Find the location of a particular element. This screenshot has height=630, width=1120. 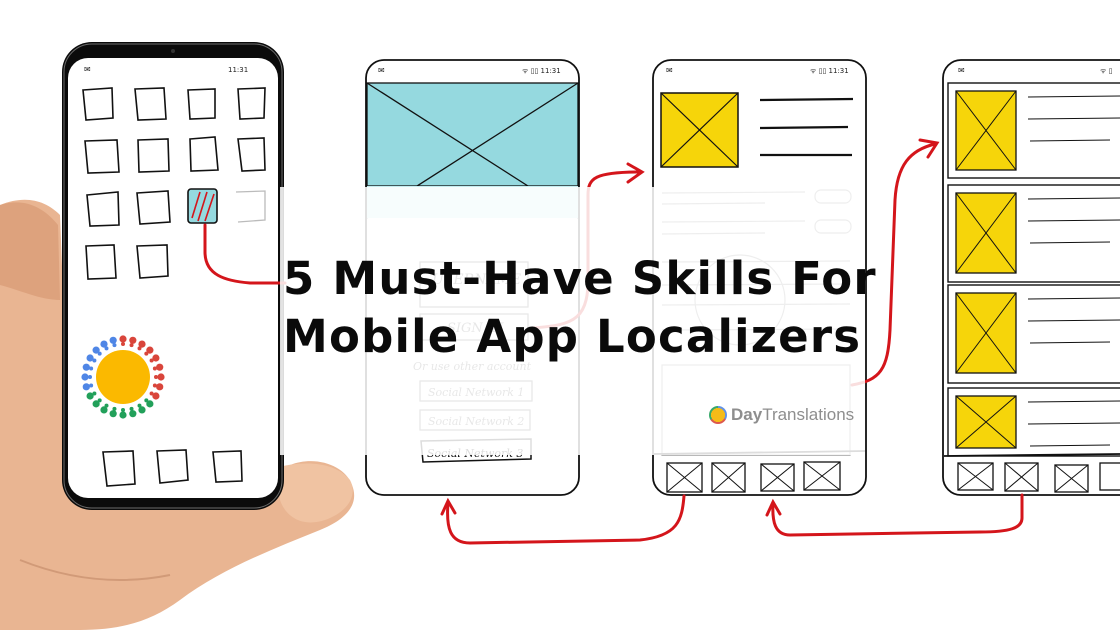

svg-text: ᯤ ▯ is located at coordinates (1106, 71).